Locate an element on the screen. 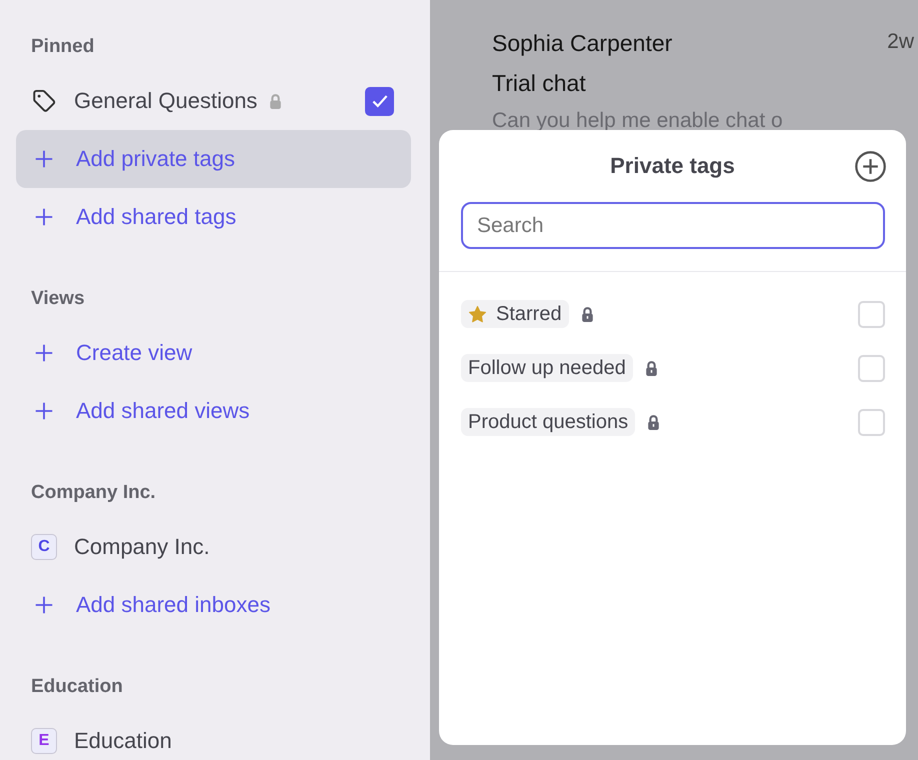 The image size is (918, 760). sidebar-item: General Questions is located at coordinates (213, 101).